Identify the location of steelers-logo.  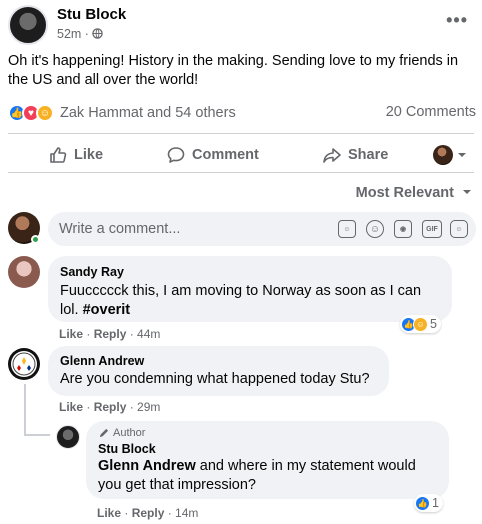
(24, 364).